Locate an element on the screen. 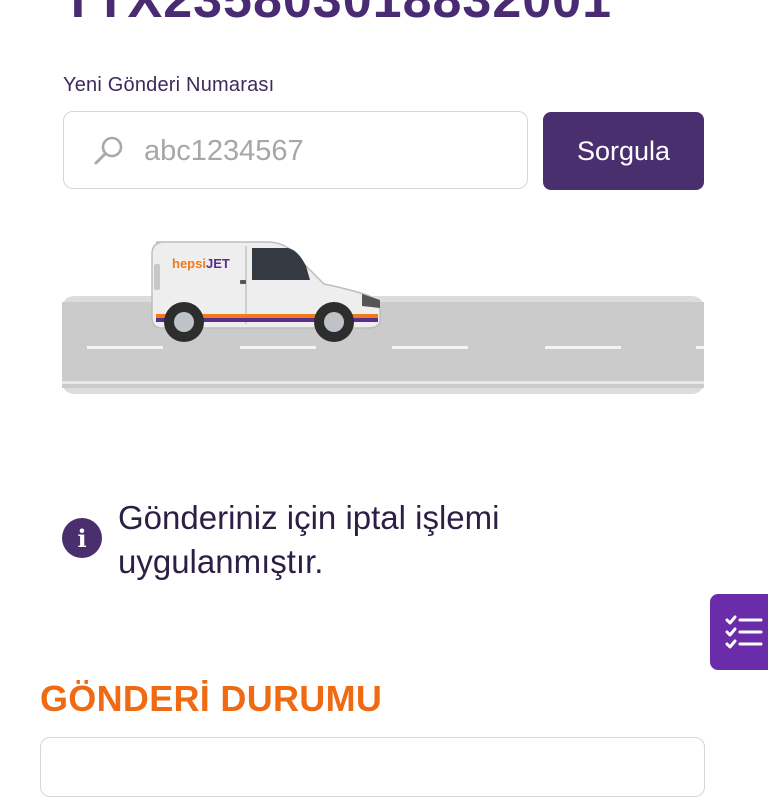 This screenshot has height=797, width=768. search-icon is located at coordinates (108, 150).